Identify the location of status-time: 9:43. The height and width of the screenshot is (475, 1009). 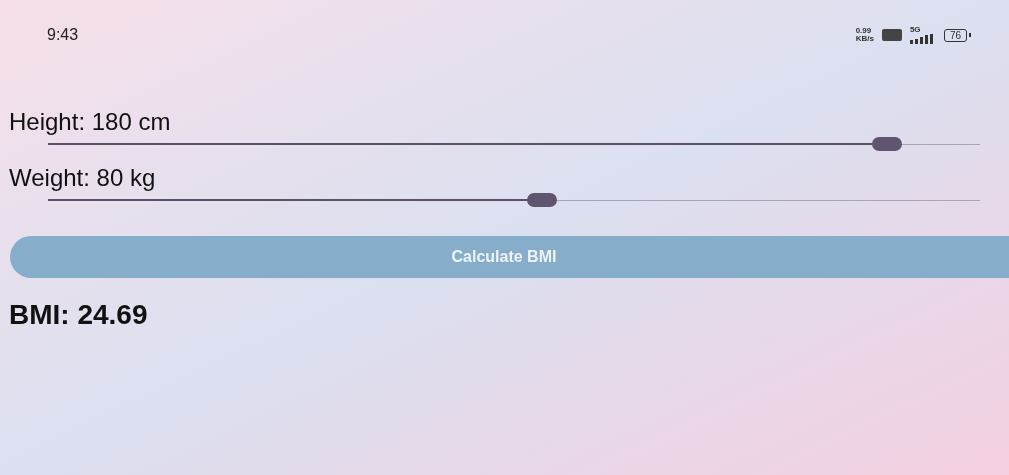
(63, 35).